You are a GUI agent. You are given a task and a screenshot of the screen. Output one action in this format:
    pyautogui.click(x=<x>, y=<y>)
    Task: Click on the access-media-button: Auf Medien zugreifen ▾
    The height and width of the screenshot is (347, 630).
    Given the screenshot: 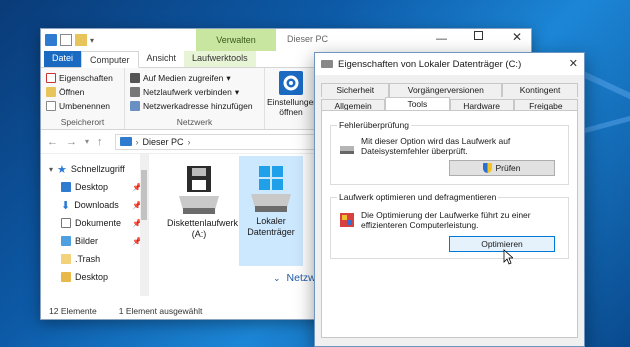 What is the action you would take?
    pyautogui.click(x=194, y=78)
    